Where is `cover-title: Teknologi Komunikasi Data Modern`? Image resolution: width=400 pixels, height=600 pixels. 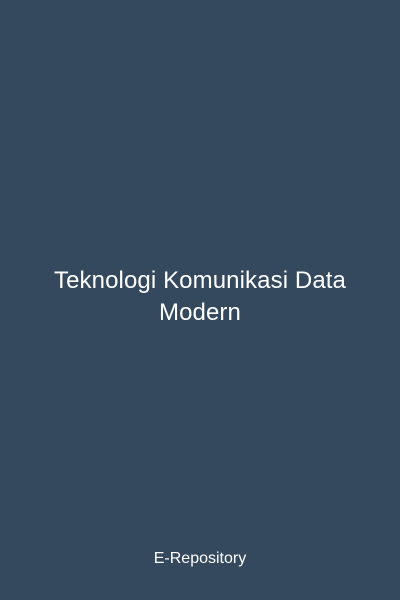 cover-title: Teknologi Komunikasi Data Modern is located at coordinates (200, 296).